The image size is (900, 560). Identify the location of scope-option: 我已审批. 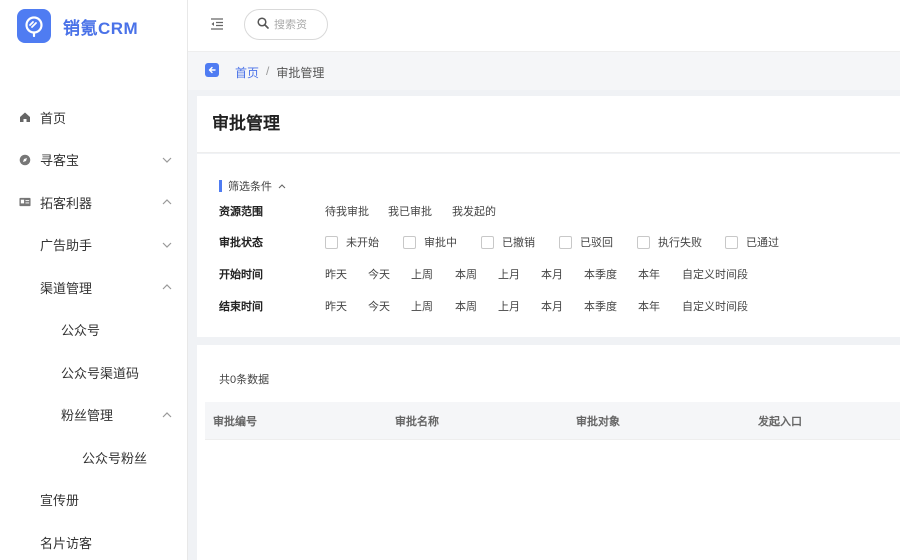
(410, 211).